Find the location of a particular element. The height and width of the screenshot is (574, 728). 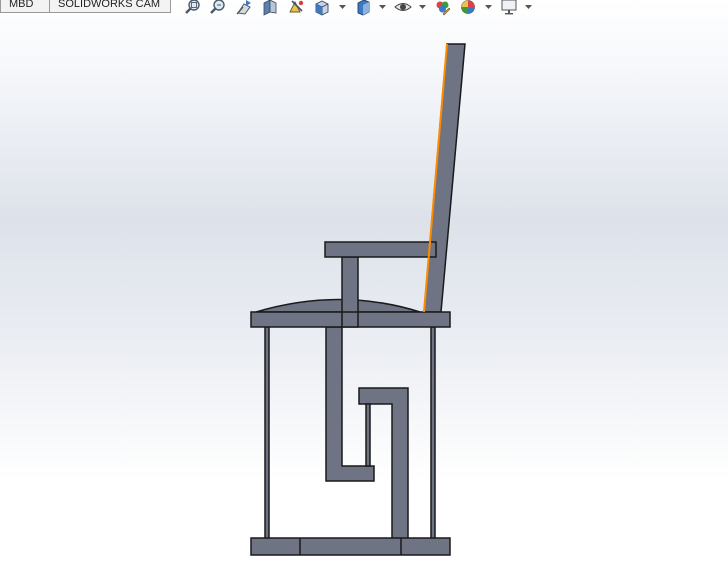

seat-cushion is located at coordinates (338, 305).